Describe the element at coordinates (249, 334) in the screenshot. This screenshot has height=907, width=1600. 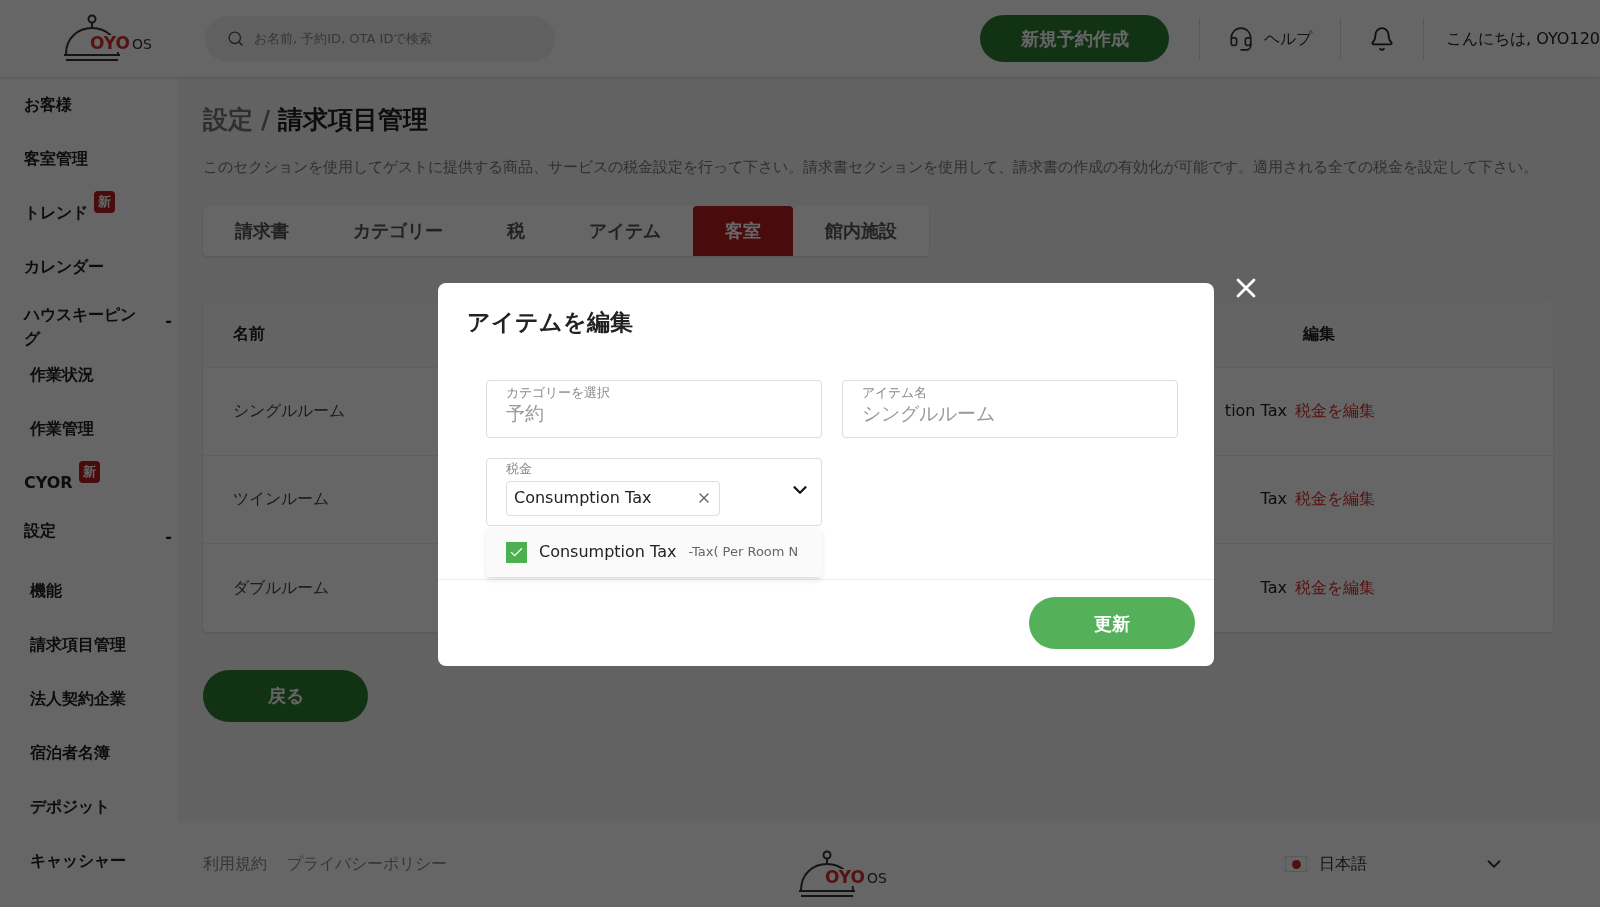
I see `column-header: 名前` at that location.